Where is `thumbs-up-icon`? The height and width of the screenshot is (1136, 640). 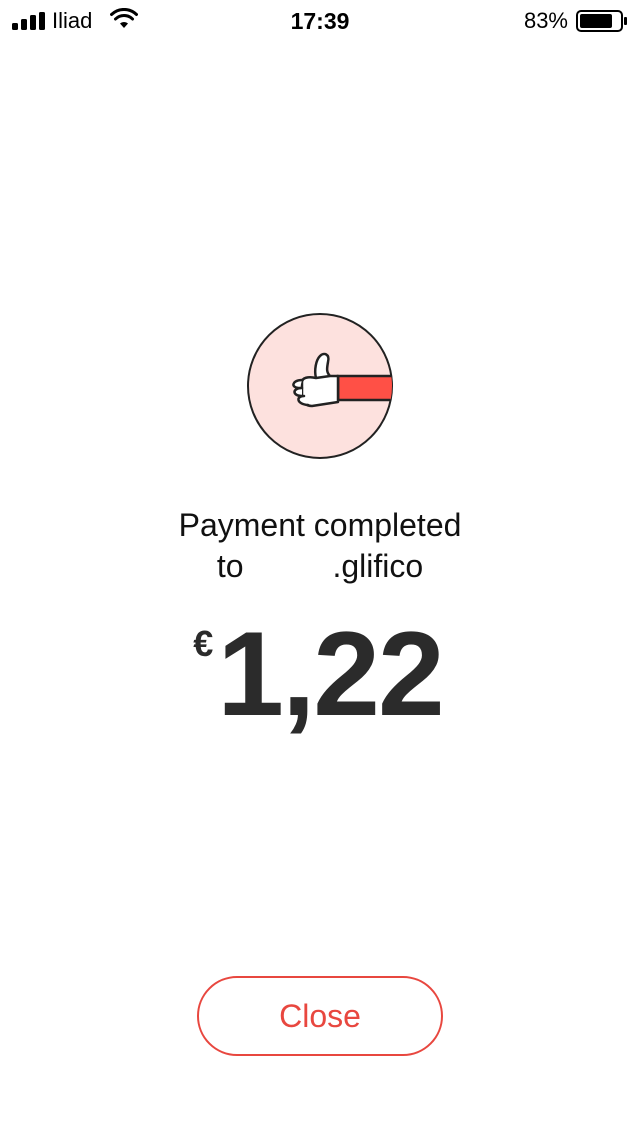
thumbs-up-icon is located at coordinates (320, 386).